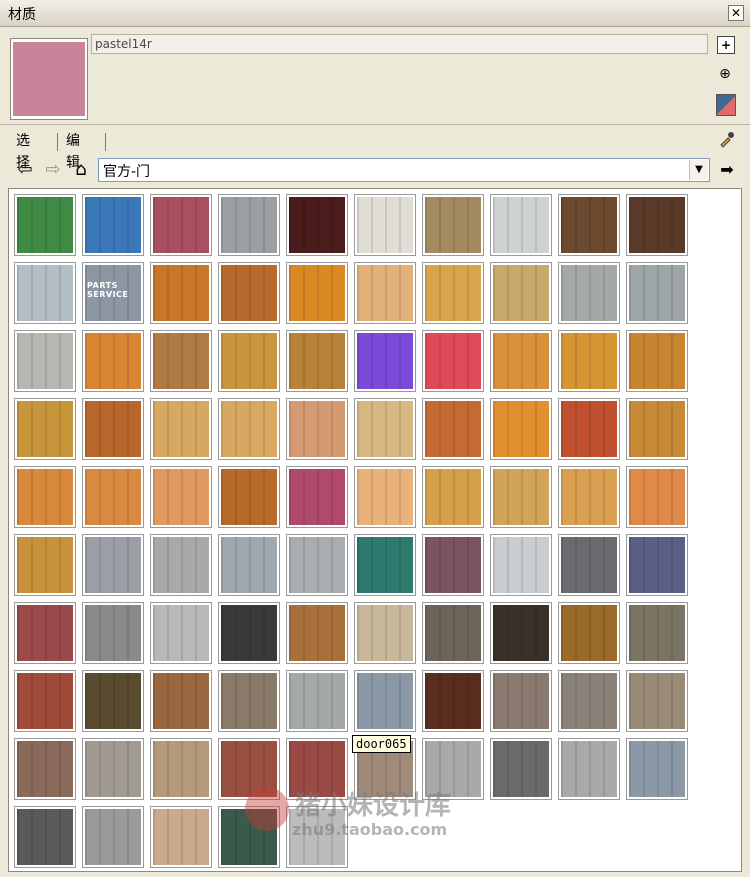 The image size is (750, 877). I want to click on paint-default-icon, so click(726, 105).